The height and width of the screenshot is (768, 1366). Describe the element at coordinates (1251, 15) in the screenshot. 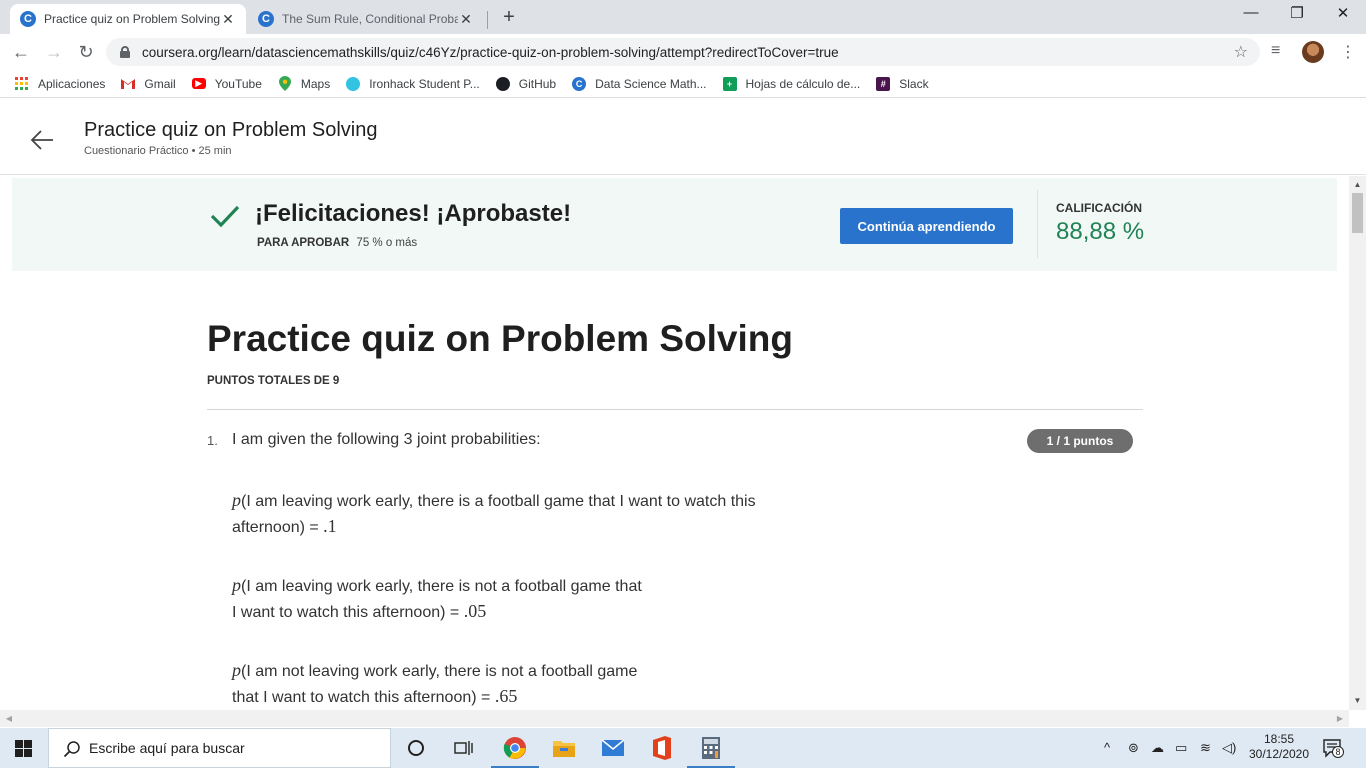

I see `minimize-button: —` at that location.